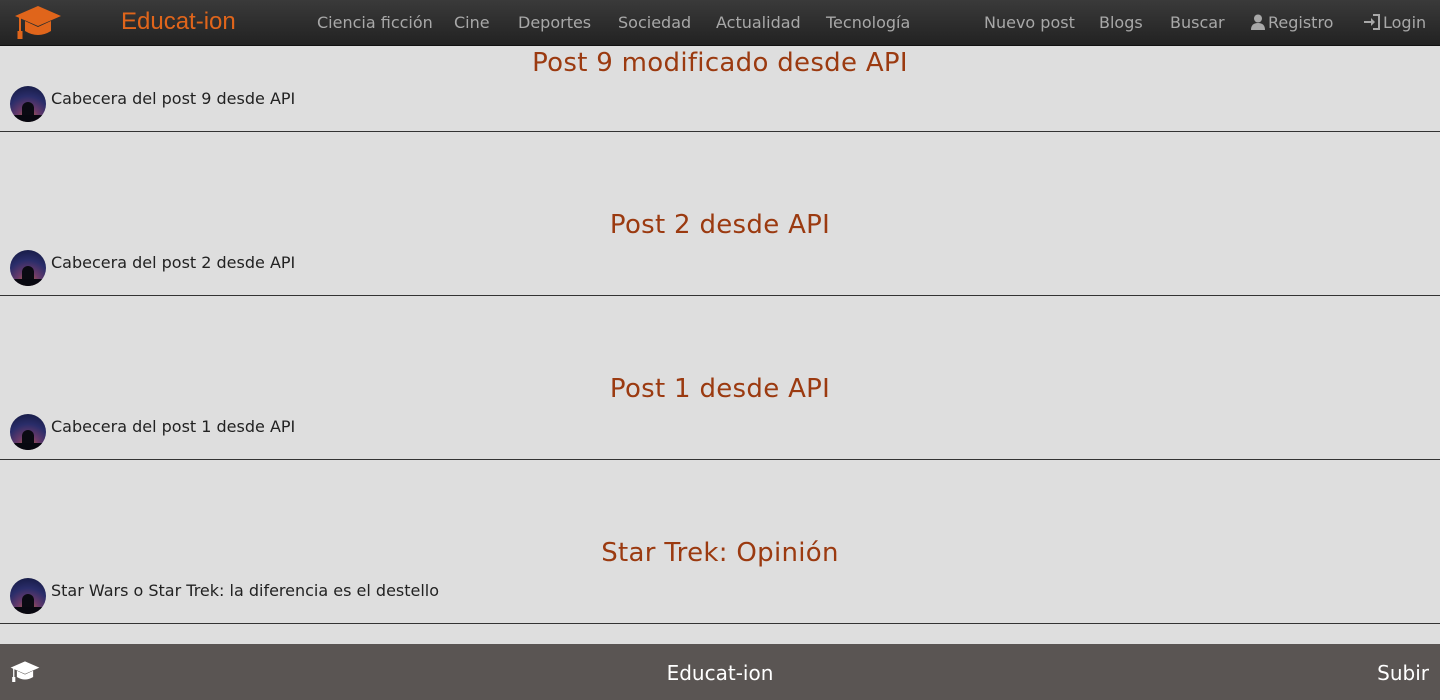  I want to click on post-summary: Cabecera del post 1 desde API, so click(173, 426).